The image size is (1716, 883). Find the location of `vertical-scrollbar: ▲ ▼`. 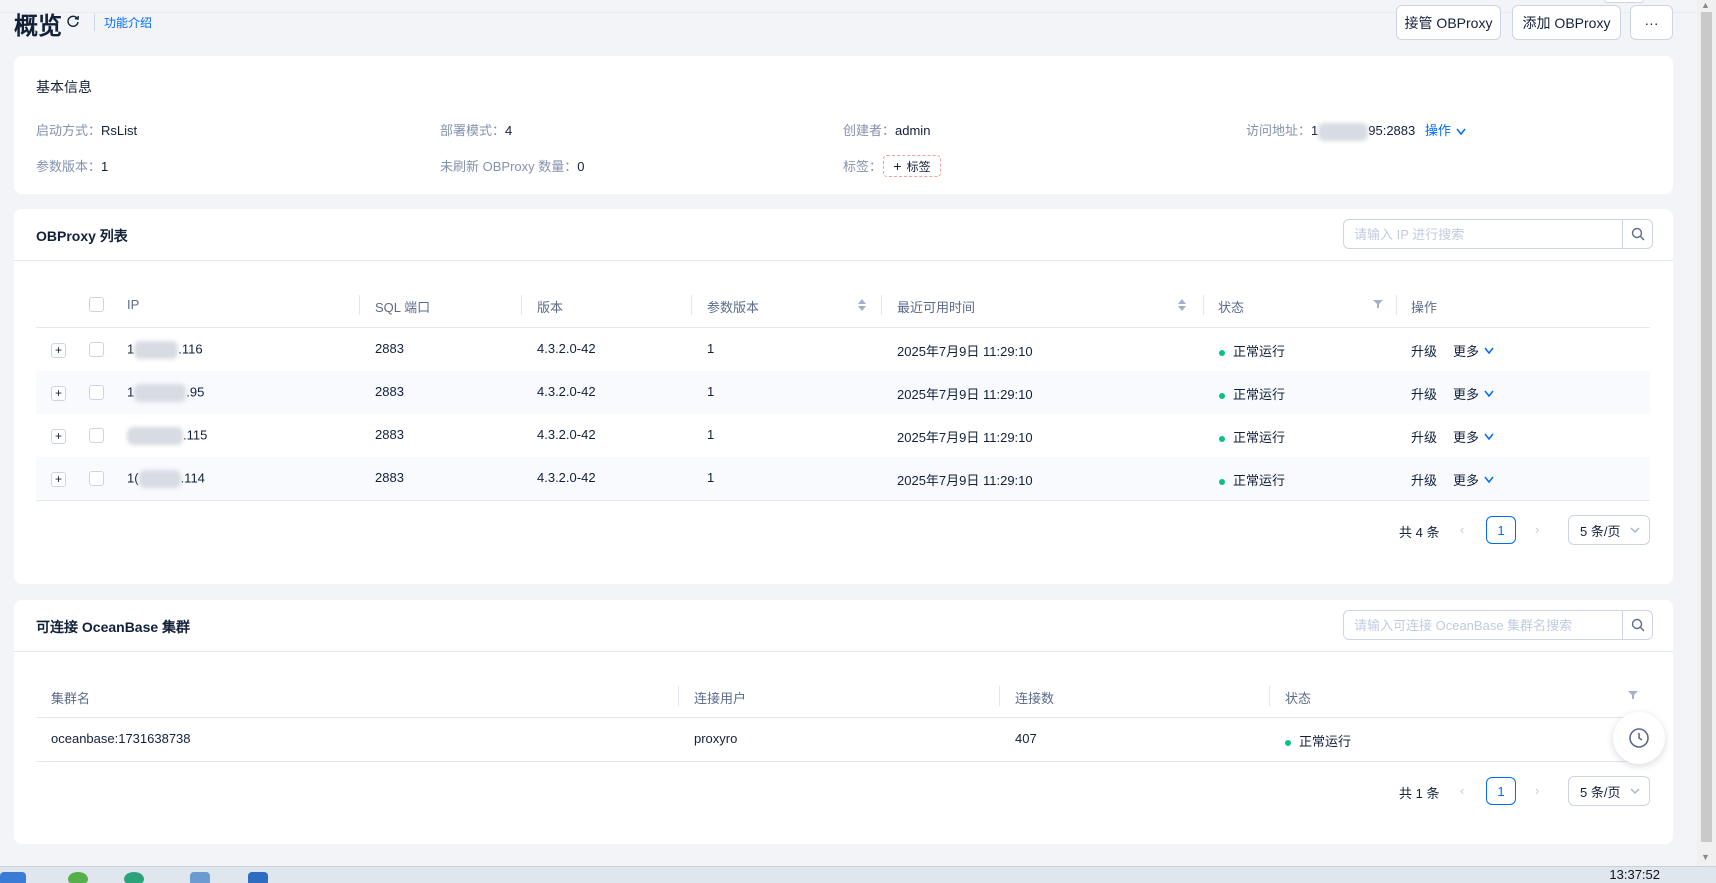

vertical-scrollbar: ▲ ▼ is located at coordinates (1706, 433).